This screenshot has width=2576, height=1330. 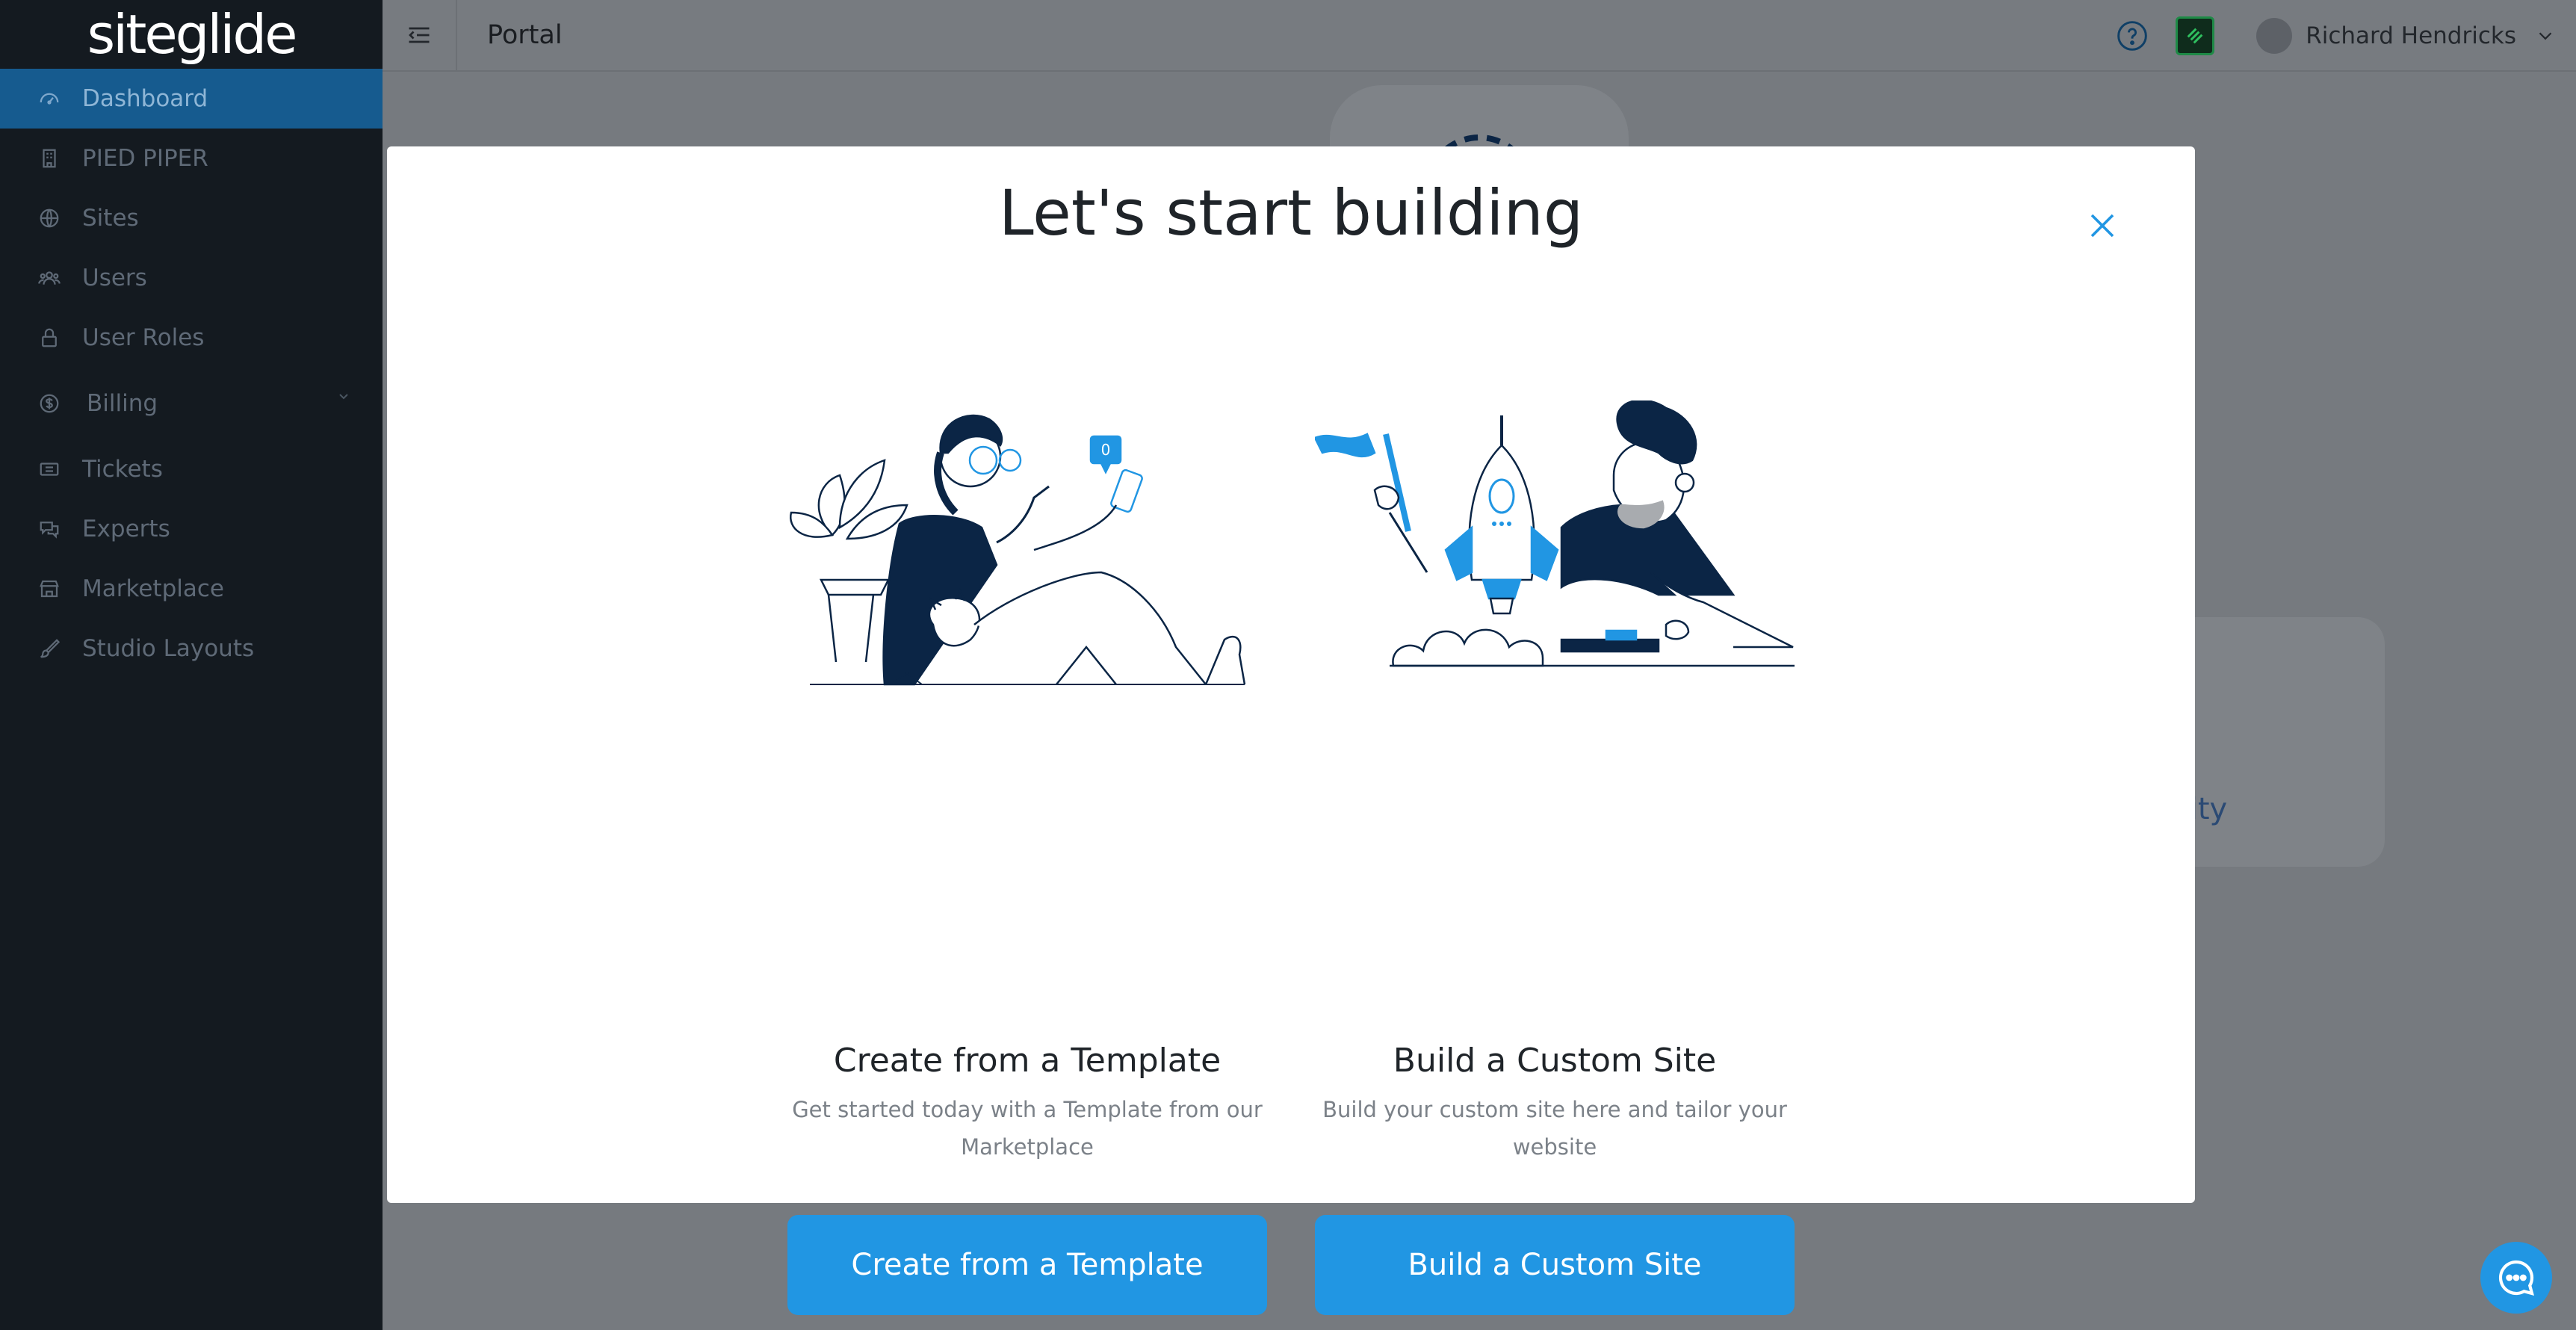 What do you see at coordinates (114, 278) in the screenshot?
I see `sidebar-item-label: Users` at bounding box center [114, 278].